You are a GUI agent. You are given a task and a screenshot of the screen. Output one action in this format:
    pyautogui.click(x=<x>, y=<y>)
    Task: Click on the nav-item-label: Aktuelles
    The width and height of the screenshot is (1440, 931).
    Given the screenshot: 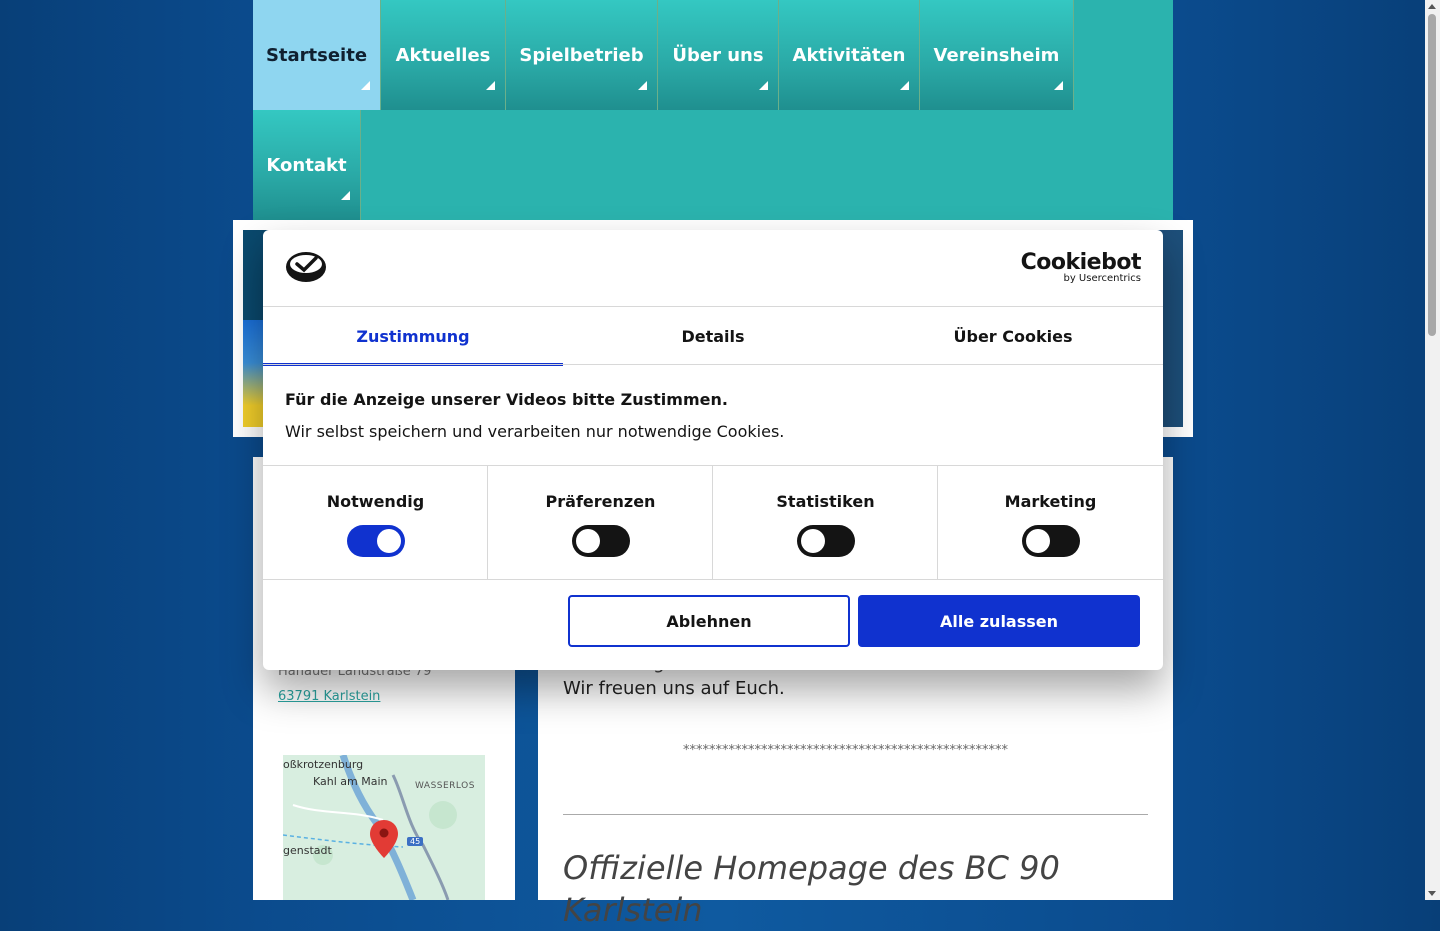 What is the action you would take?
    pyautogui.click(x=443, y=55)
    